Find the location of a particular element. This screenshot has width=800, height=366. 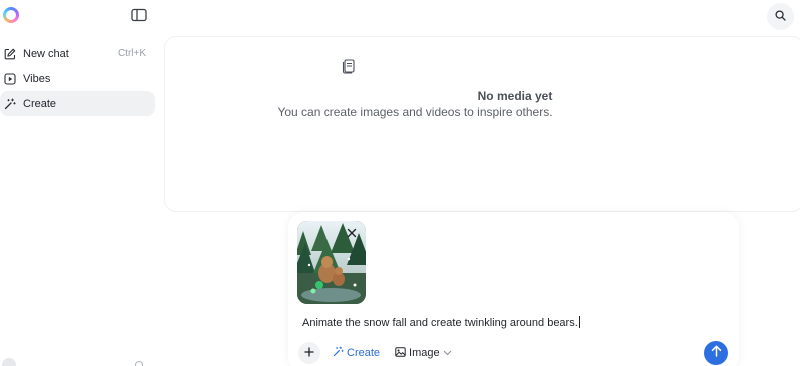

sidebar-item-label: Vibes is located at coordinates (37, 78).